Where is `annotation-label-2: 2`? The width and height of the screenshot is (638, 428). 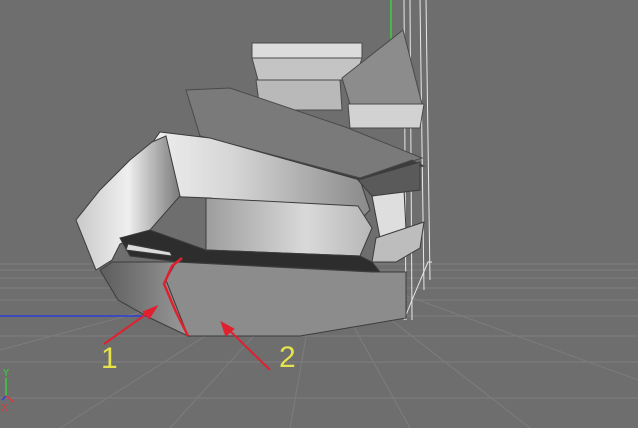 annotation-label-2: 2 is located at coordinates (287, 357).